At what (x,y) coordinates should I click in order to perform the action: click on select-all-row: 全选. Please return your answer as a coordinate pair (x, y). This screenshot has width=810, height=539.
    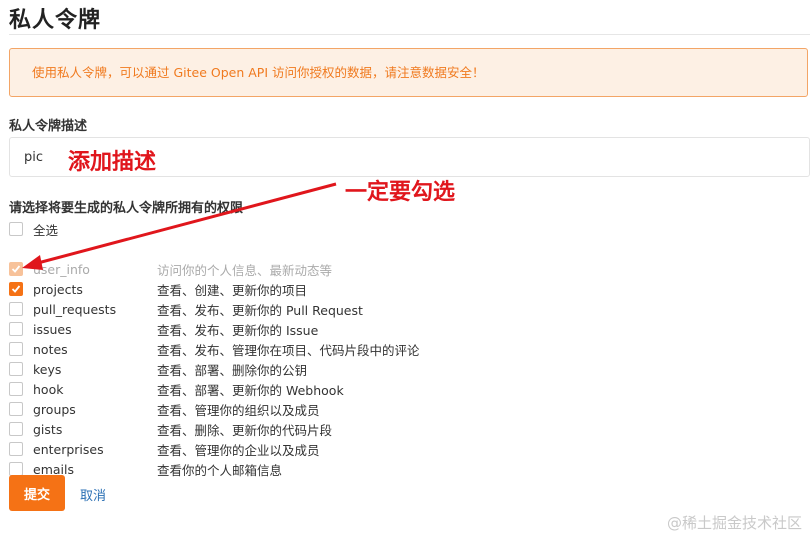
    Looking at the image, I should click on (269, 229).